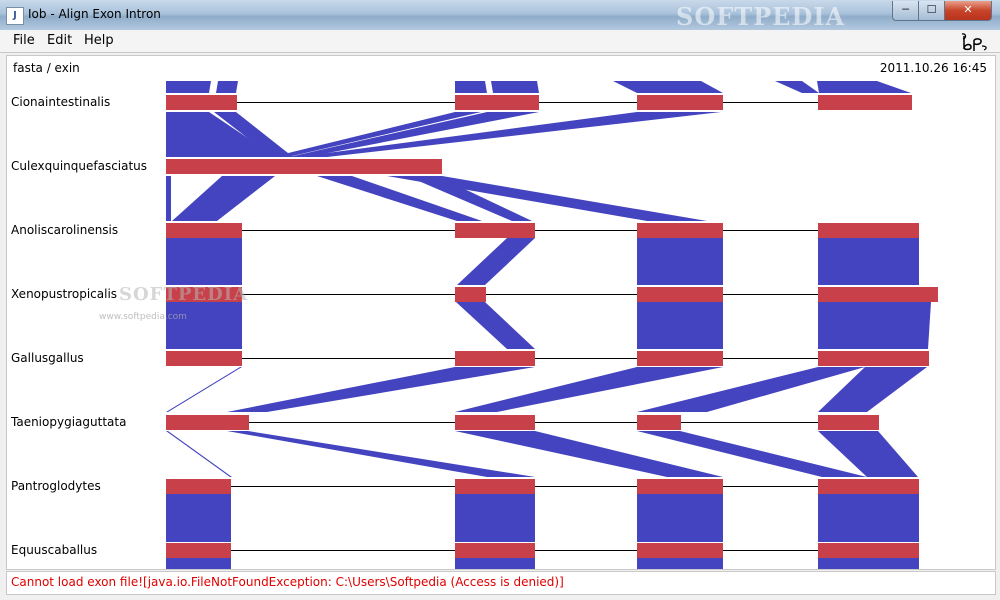 This screenshot has height=600, width=1000. I want to click on species-label: Cionaintestinalis, so click(60, 102).